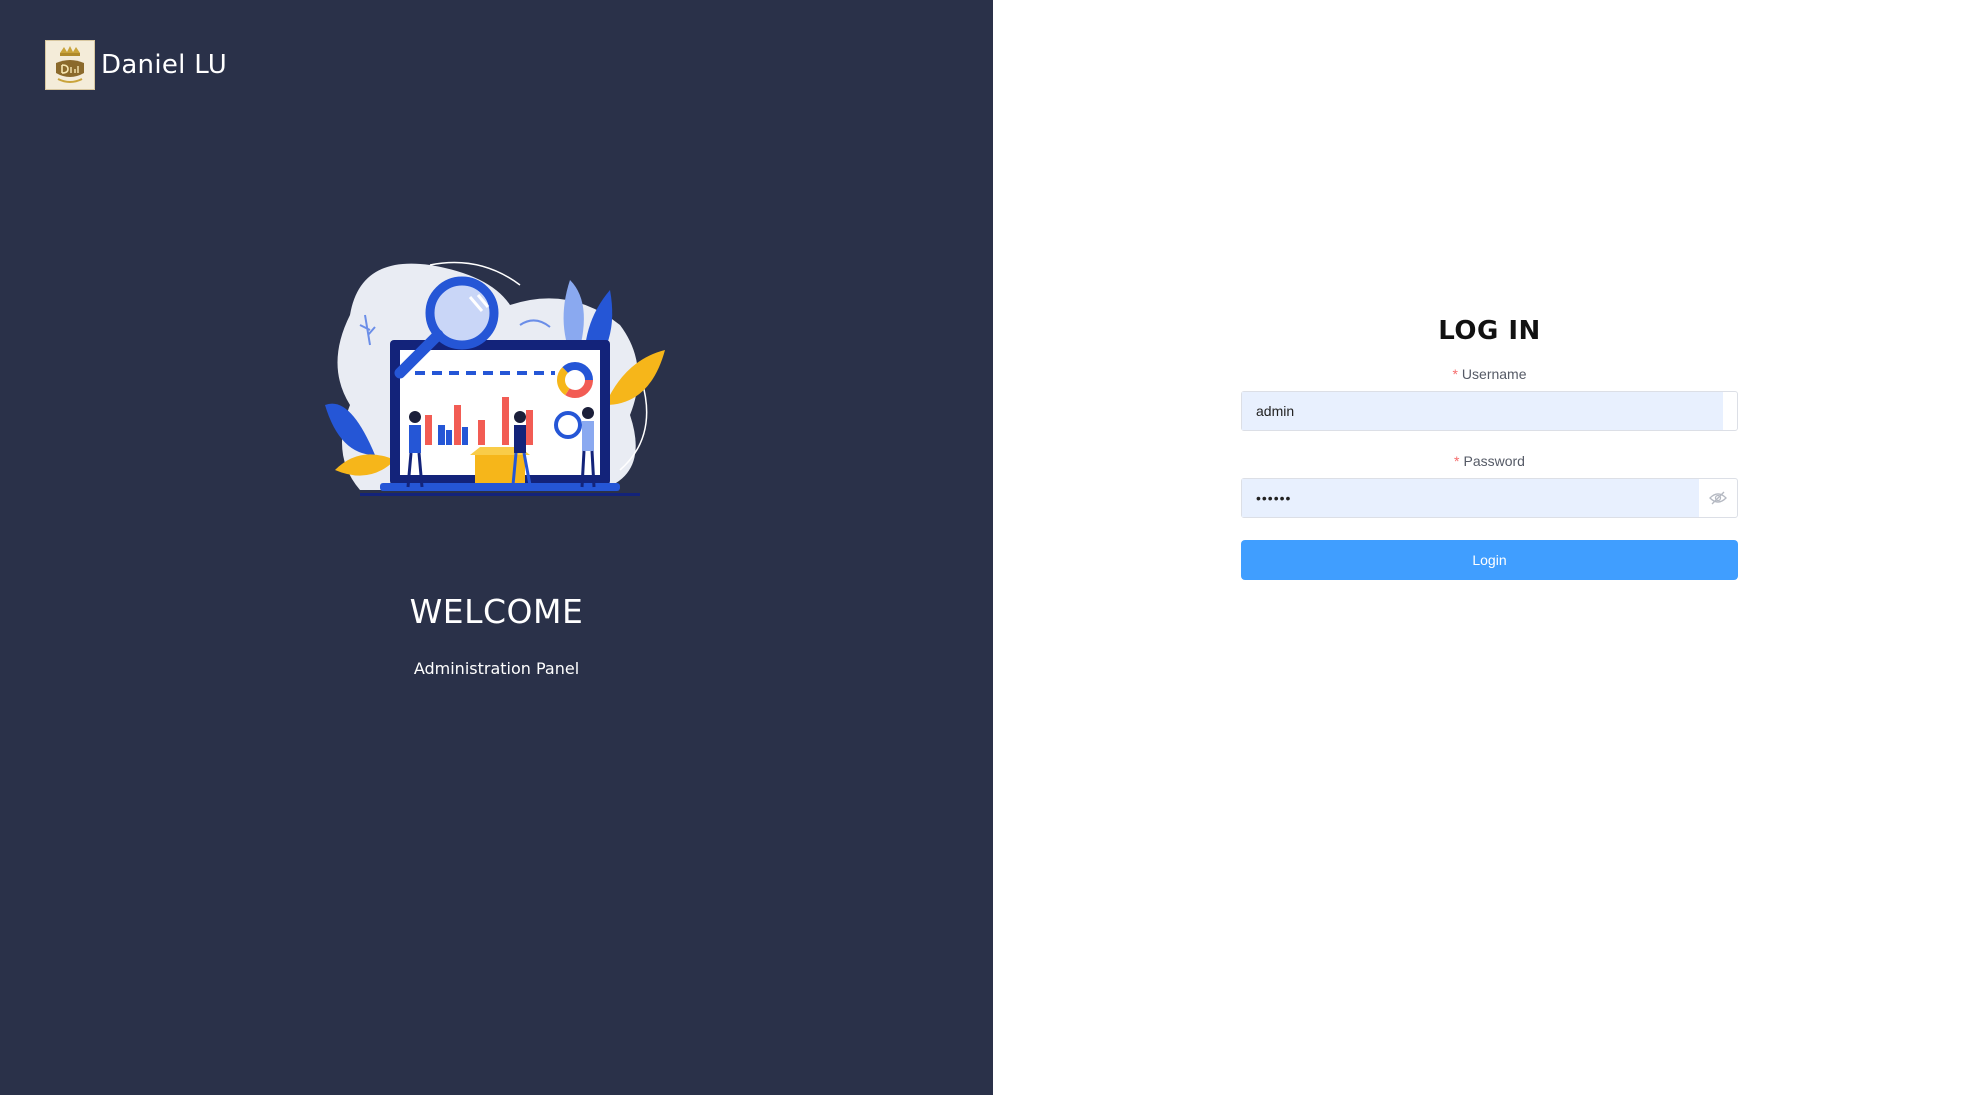 This screenshot has width=1986, height=1095. Describe the element at coordinates (1455, 374) in the screenshot. I see `username-required-mark: *` at that location.